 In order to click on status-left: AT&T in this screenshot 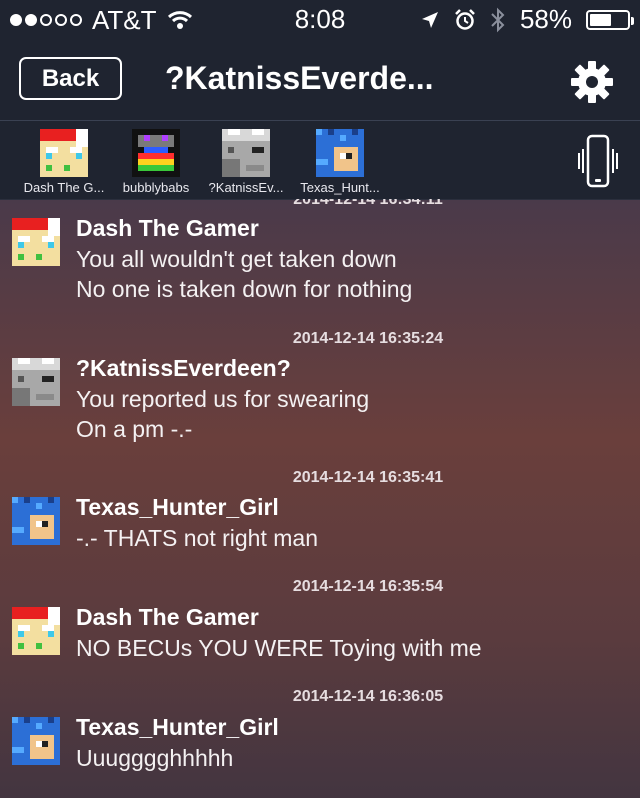, I will do `click(96, 20)`.